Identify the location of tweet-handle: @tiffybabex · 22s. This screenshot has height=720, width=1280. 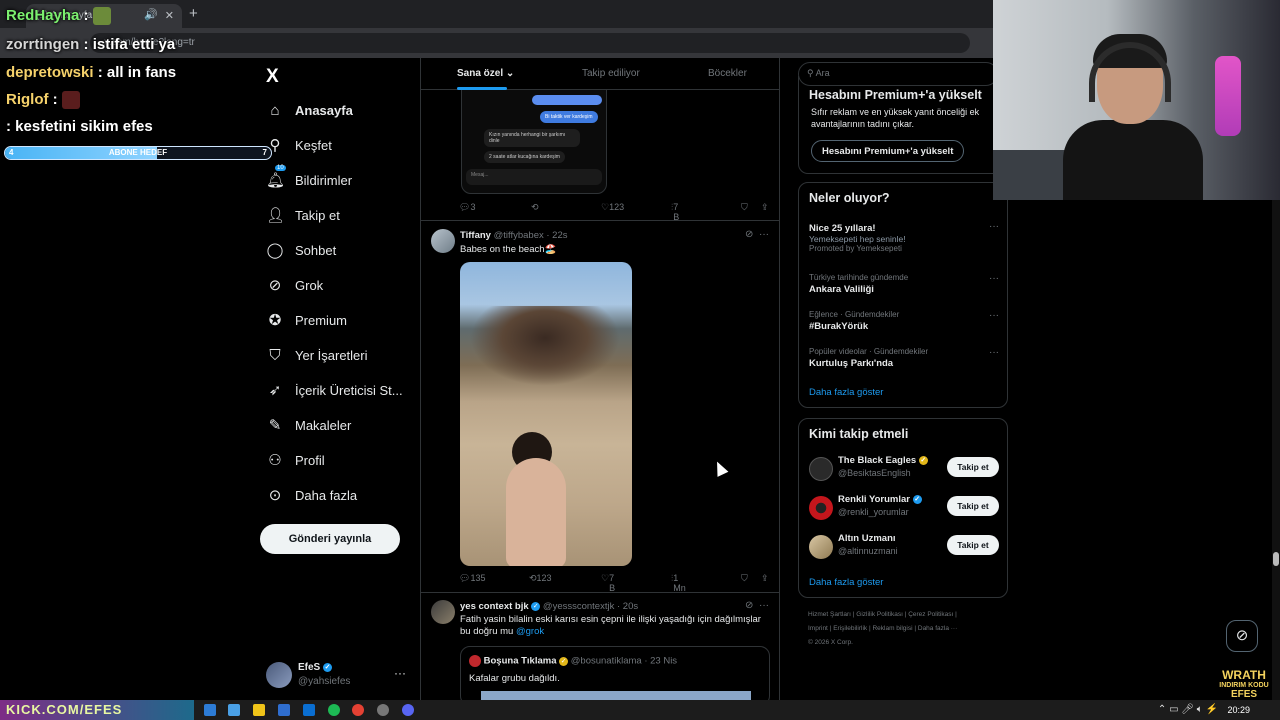
(531, 235).